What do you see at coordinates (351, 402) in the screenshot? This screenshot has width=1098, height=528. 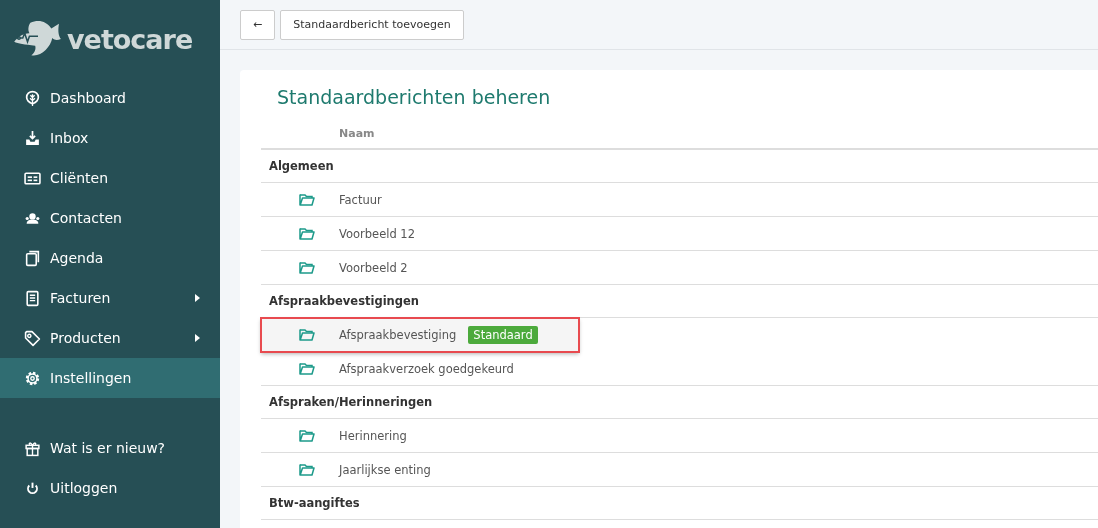 I see `group-heading: Afspraken/Herinneringen` at bounding box center [351, 402].